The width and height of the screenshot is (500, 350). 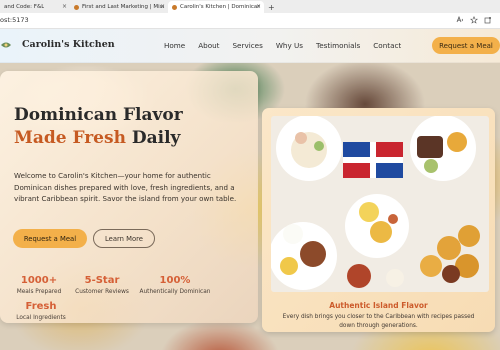 What do you see at coordinates (175, 280) in the screenshot?
I see `stat-value: 100%` at bounding box center [175, 280].